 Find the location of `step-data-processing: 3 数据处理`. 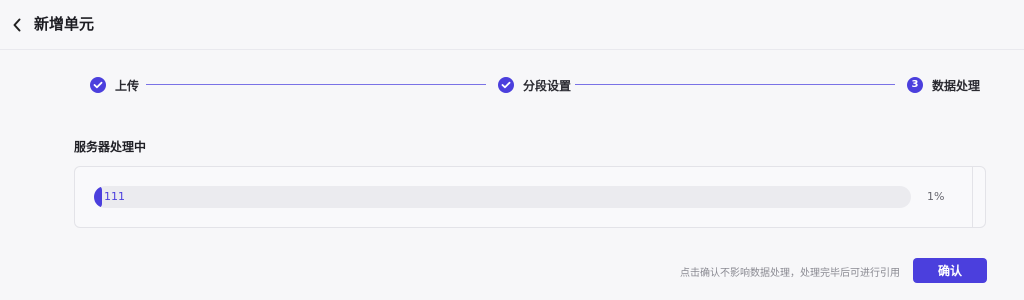

step-data-processing: 3 数据处理 is located at coordinates (943, 85).